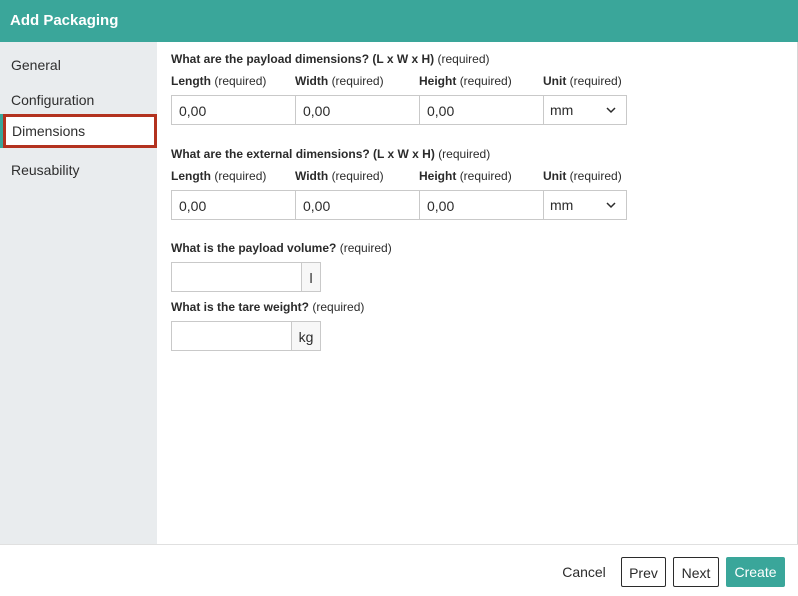  I want to click on payload-length-label: Length (required), so click(218, 81).